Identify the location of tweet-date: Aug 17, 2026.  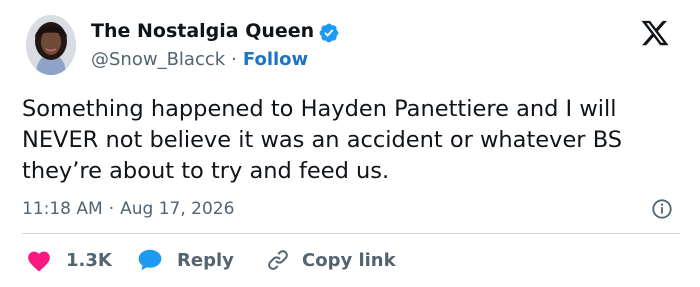
(177, 209).